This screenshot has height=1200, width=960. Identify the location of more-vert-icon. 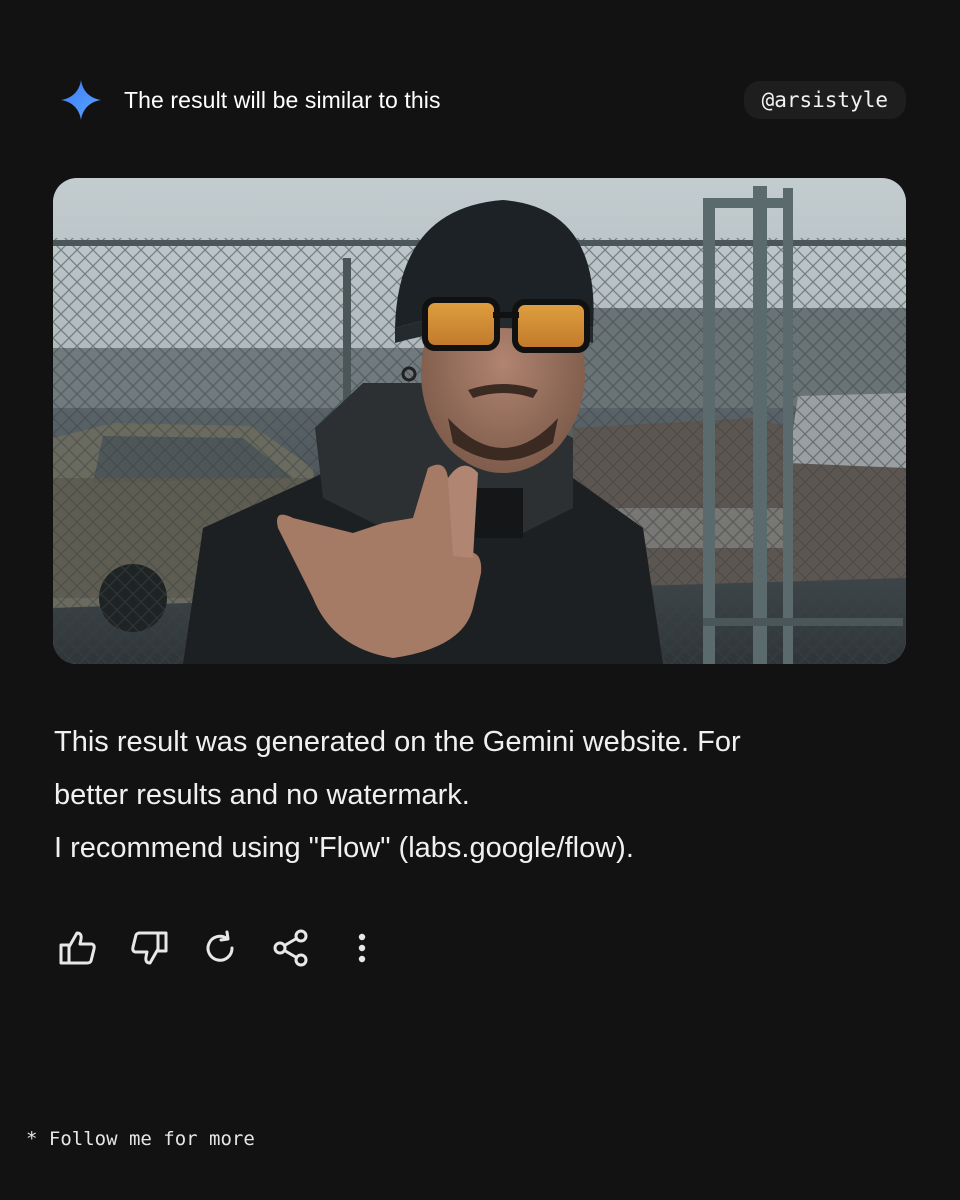
(362, 948).